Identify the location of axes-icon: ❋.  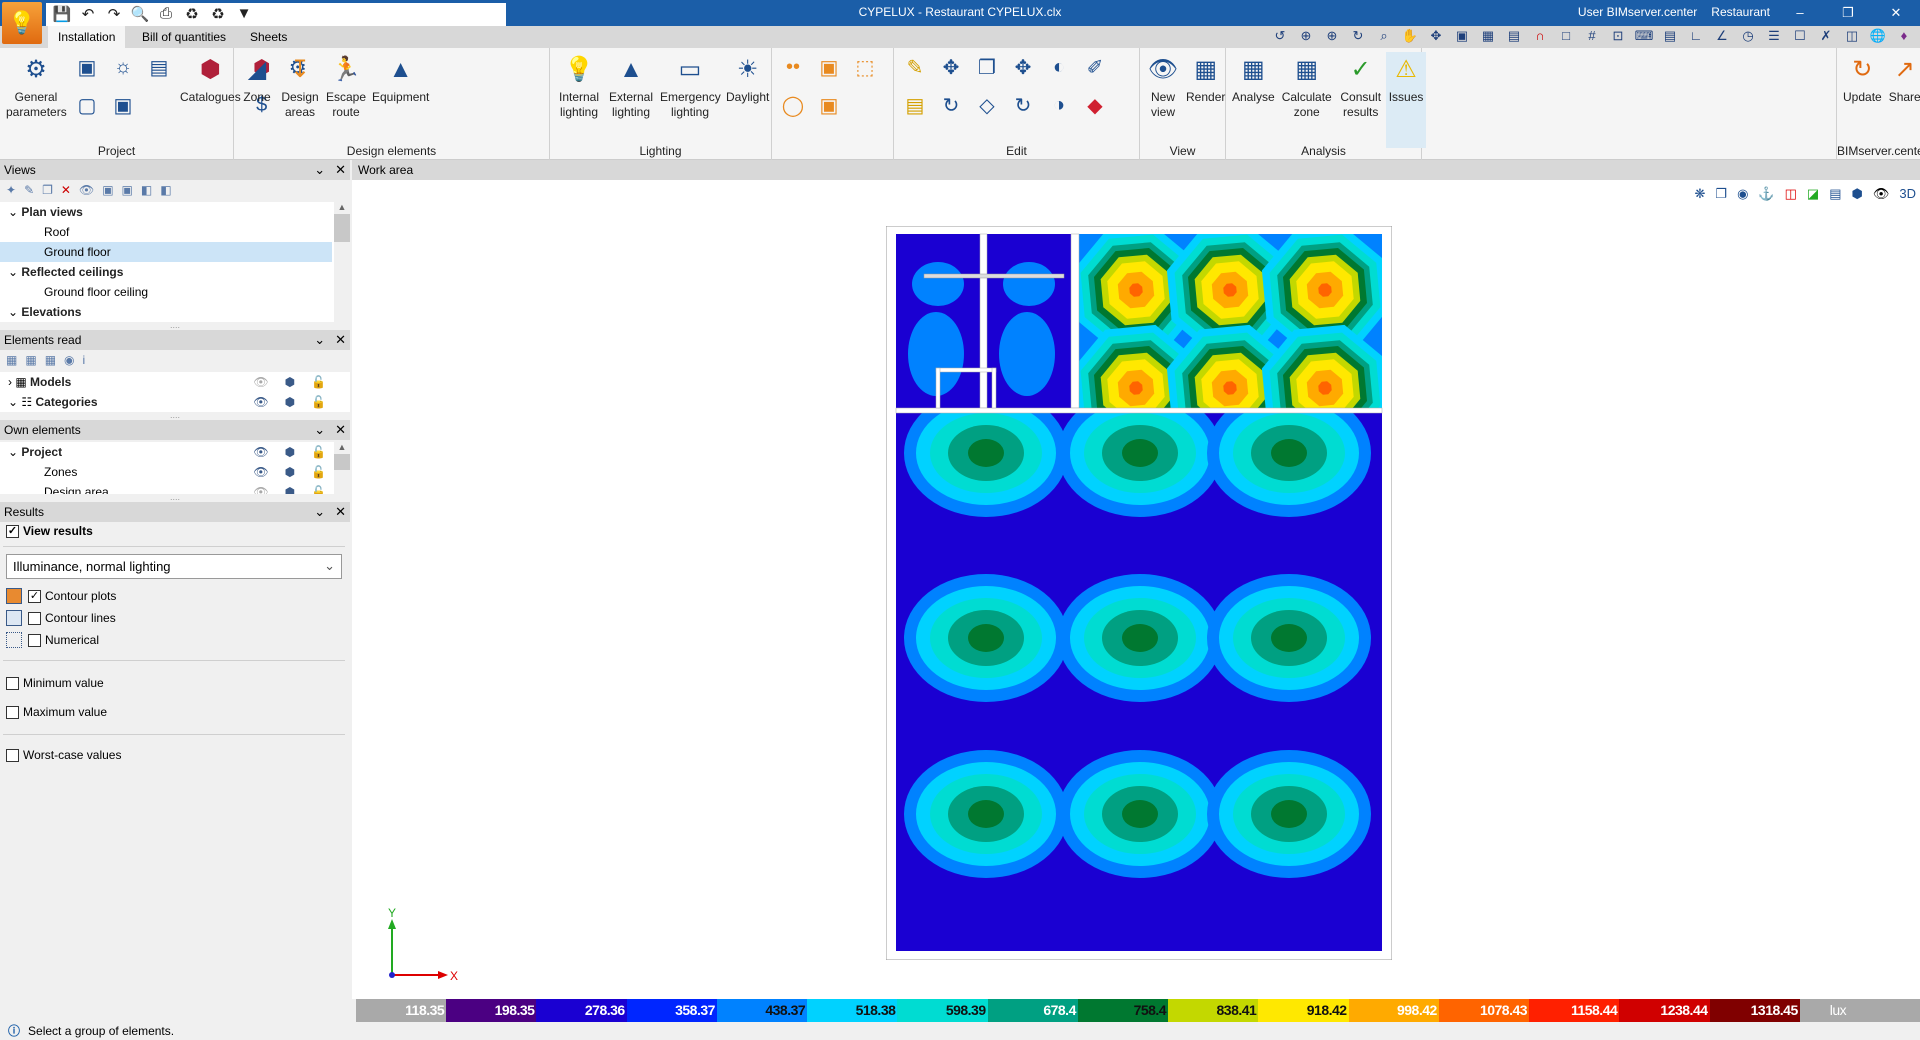
(1700, 194).